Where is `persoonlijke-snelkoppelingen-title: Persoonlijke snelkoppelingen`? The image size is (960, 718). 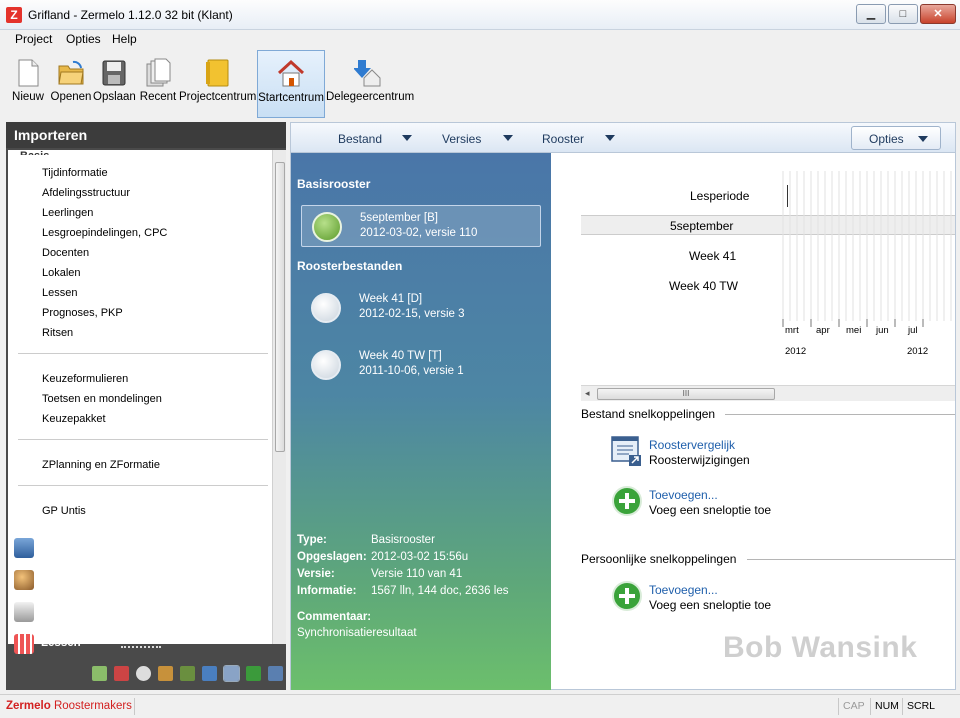
persoonlijke-snelkoppelingen-title: Persoonlijke snelkoppelingen is located at coordinates (659, 559).